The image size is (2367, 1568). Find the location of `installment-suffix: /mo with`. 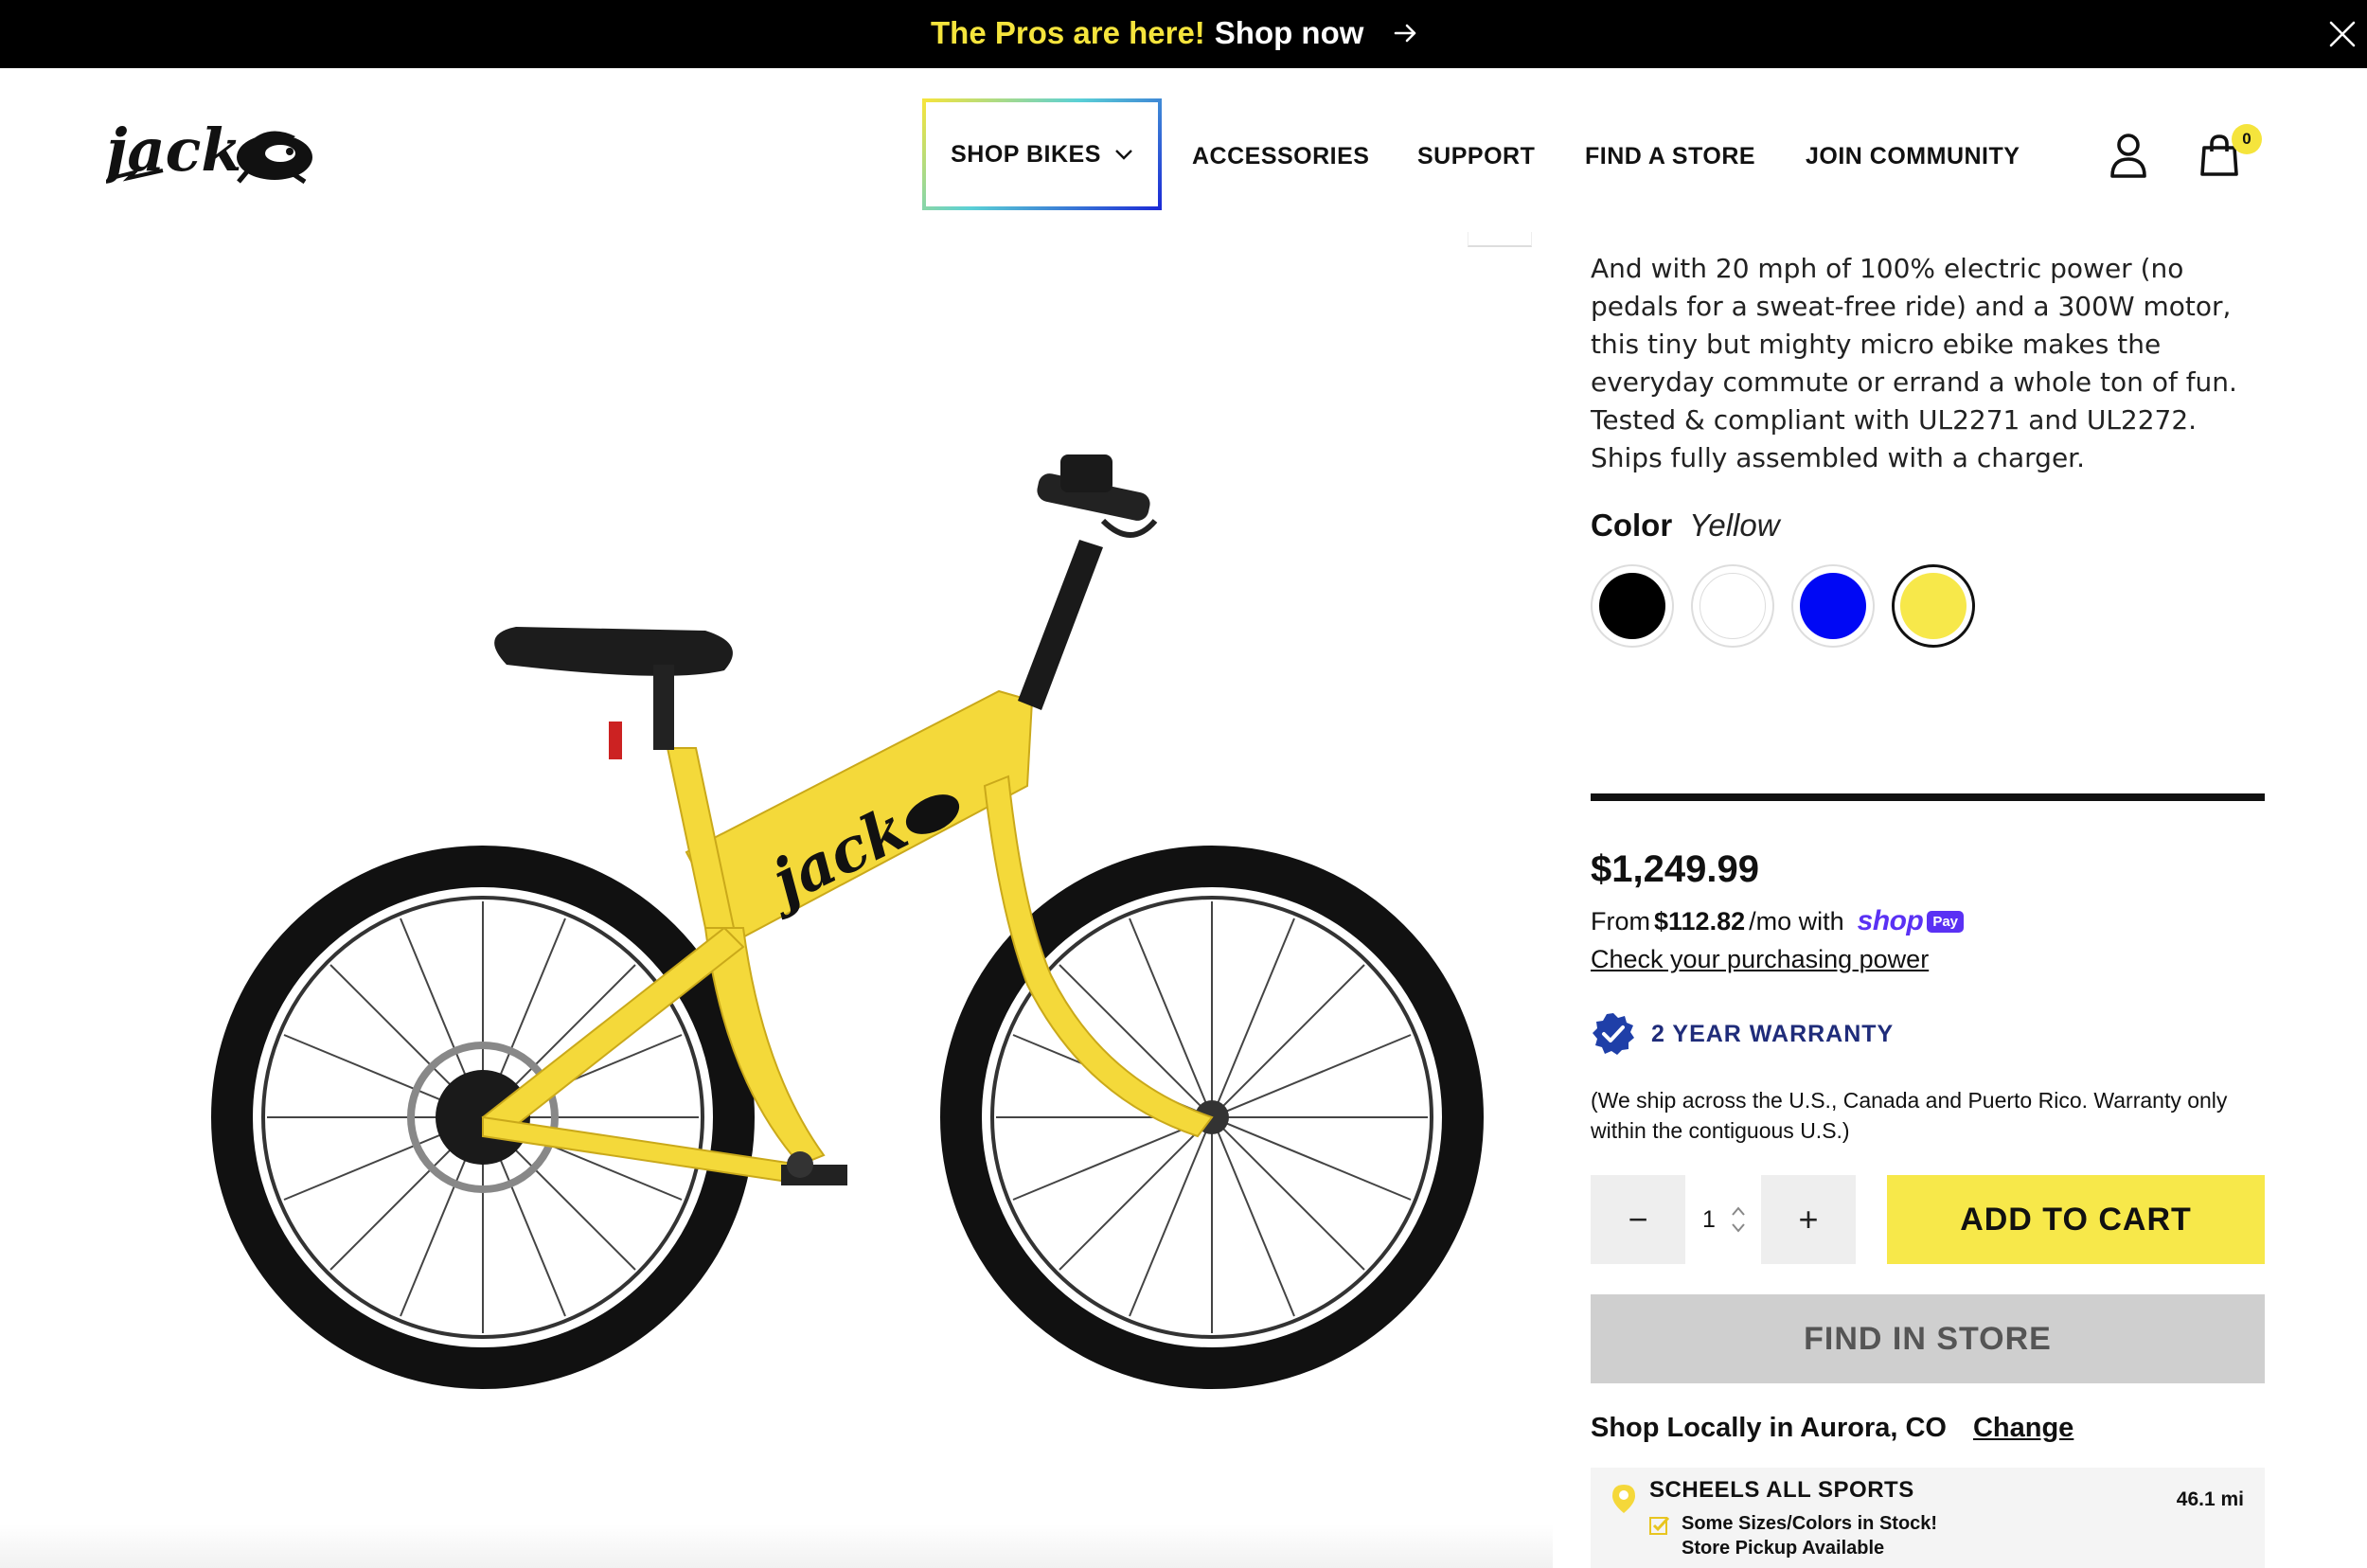

installment-suffix: /mo with is located at coordinates (1796, 920).